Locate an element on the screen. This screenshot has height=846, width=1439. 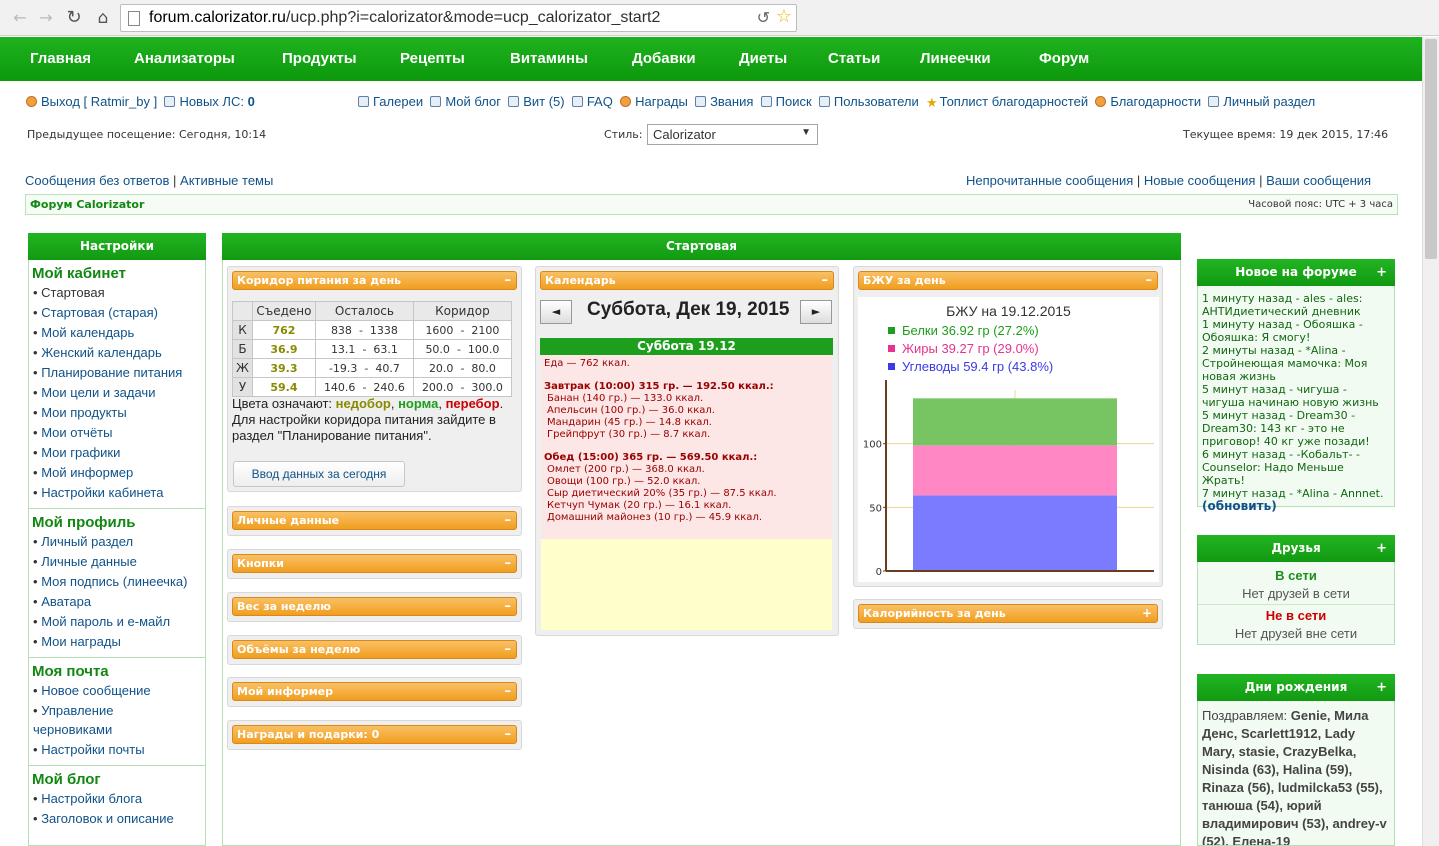
bzu-header: БЖУ за день – is located at coordinates (1008, 280).